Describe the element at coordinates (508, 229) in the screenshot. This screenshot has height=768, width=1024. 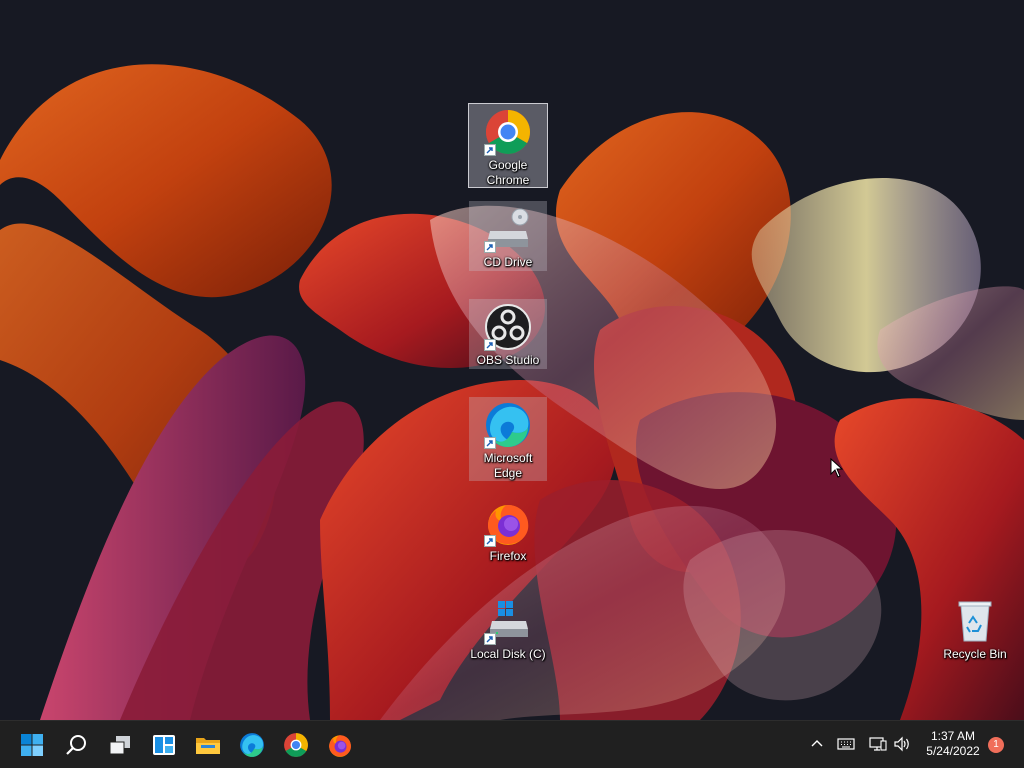
I see `cd-drive-icon` at that location.